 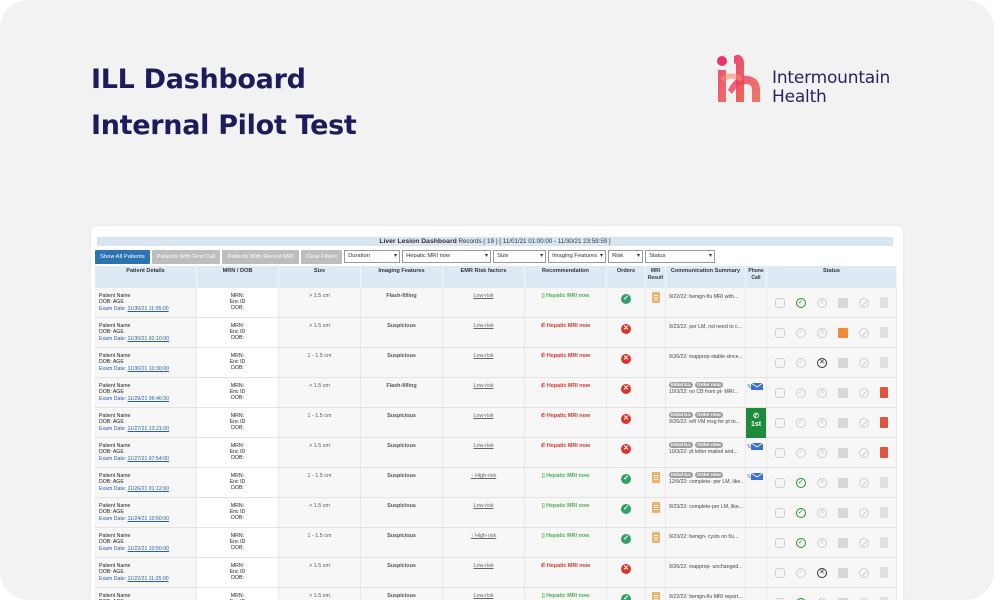 I want to click on exam-date: Exam Date: 11/27/21 13:21:00, so click(x=134, y=429).